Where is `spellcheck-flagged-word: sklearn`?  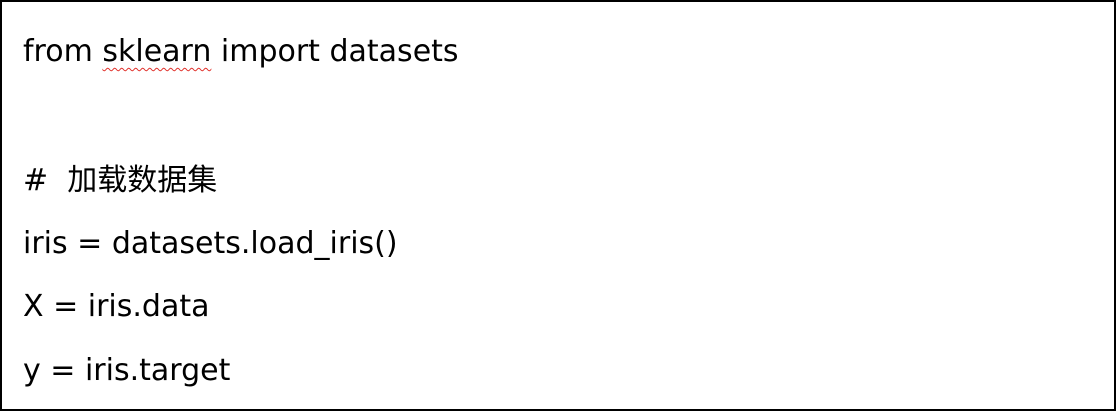
spellcheck-flagged-word: sklearn is located at coordinates (156, 51).